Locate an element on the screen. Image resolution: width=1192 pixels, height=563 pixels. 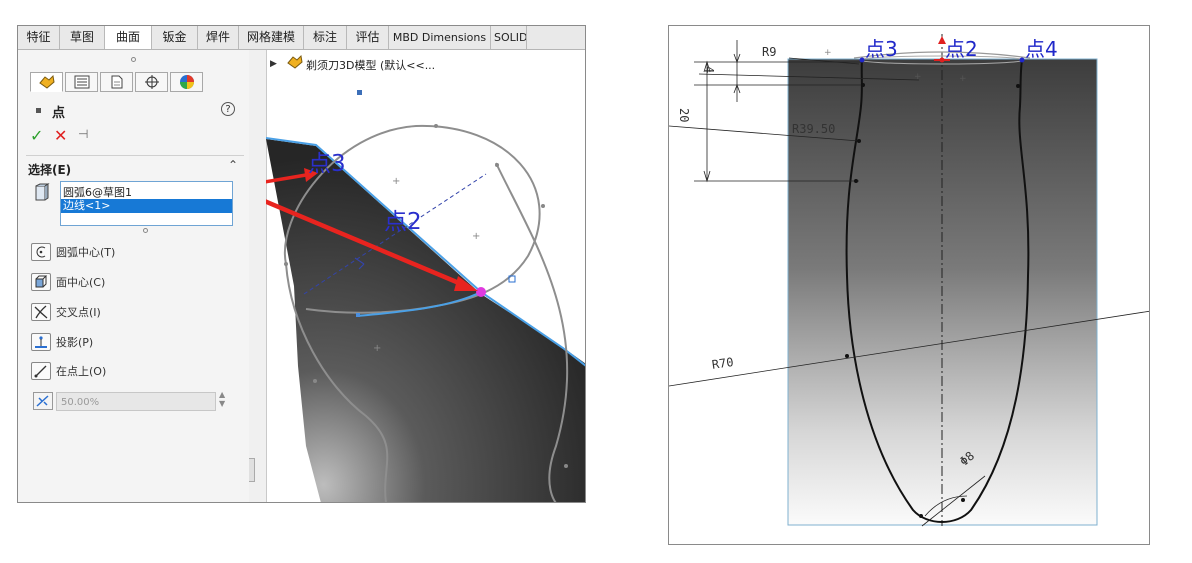
projection-label: 投影(P) is located at coordinates (75, 342).